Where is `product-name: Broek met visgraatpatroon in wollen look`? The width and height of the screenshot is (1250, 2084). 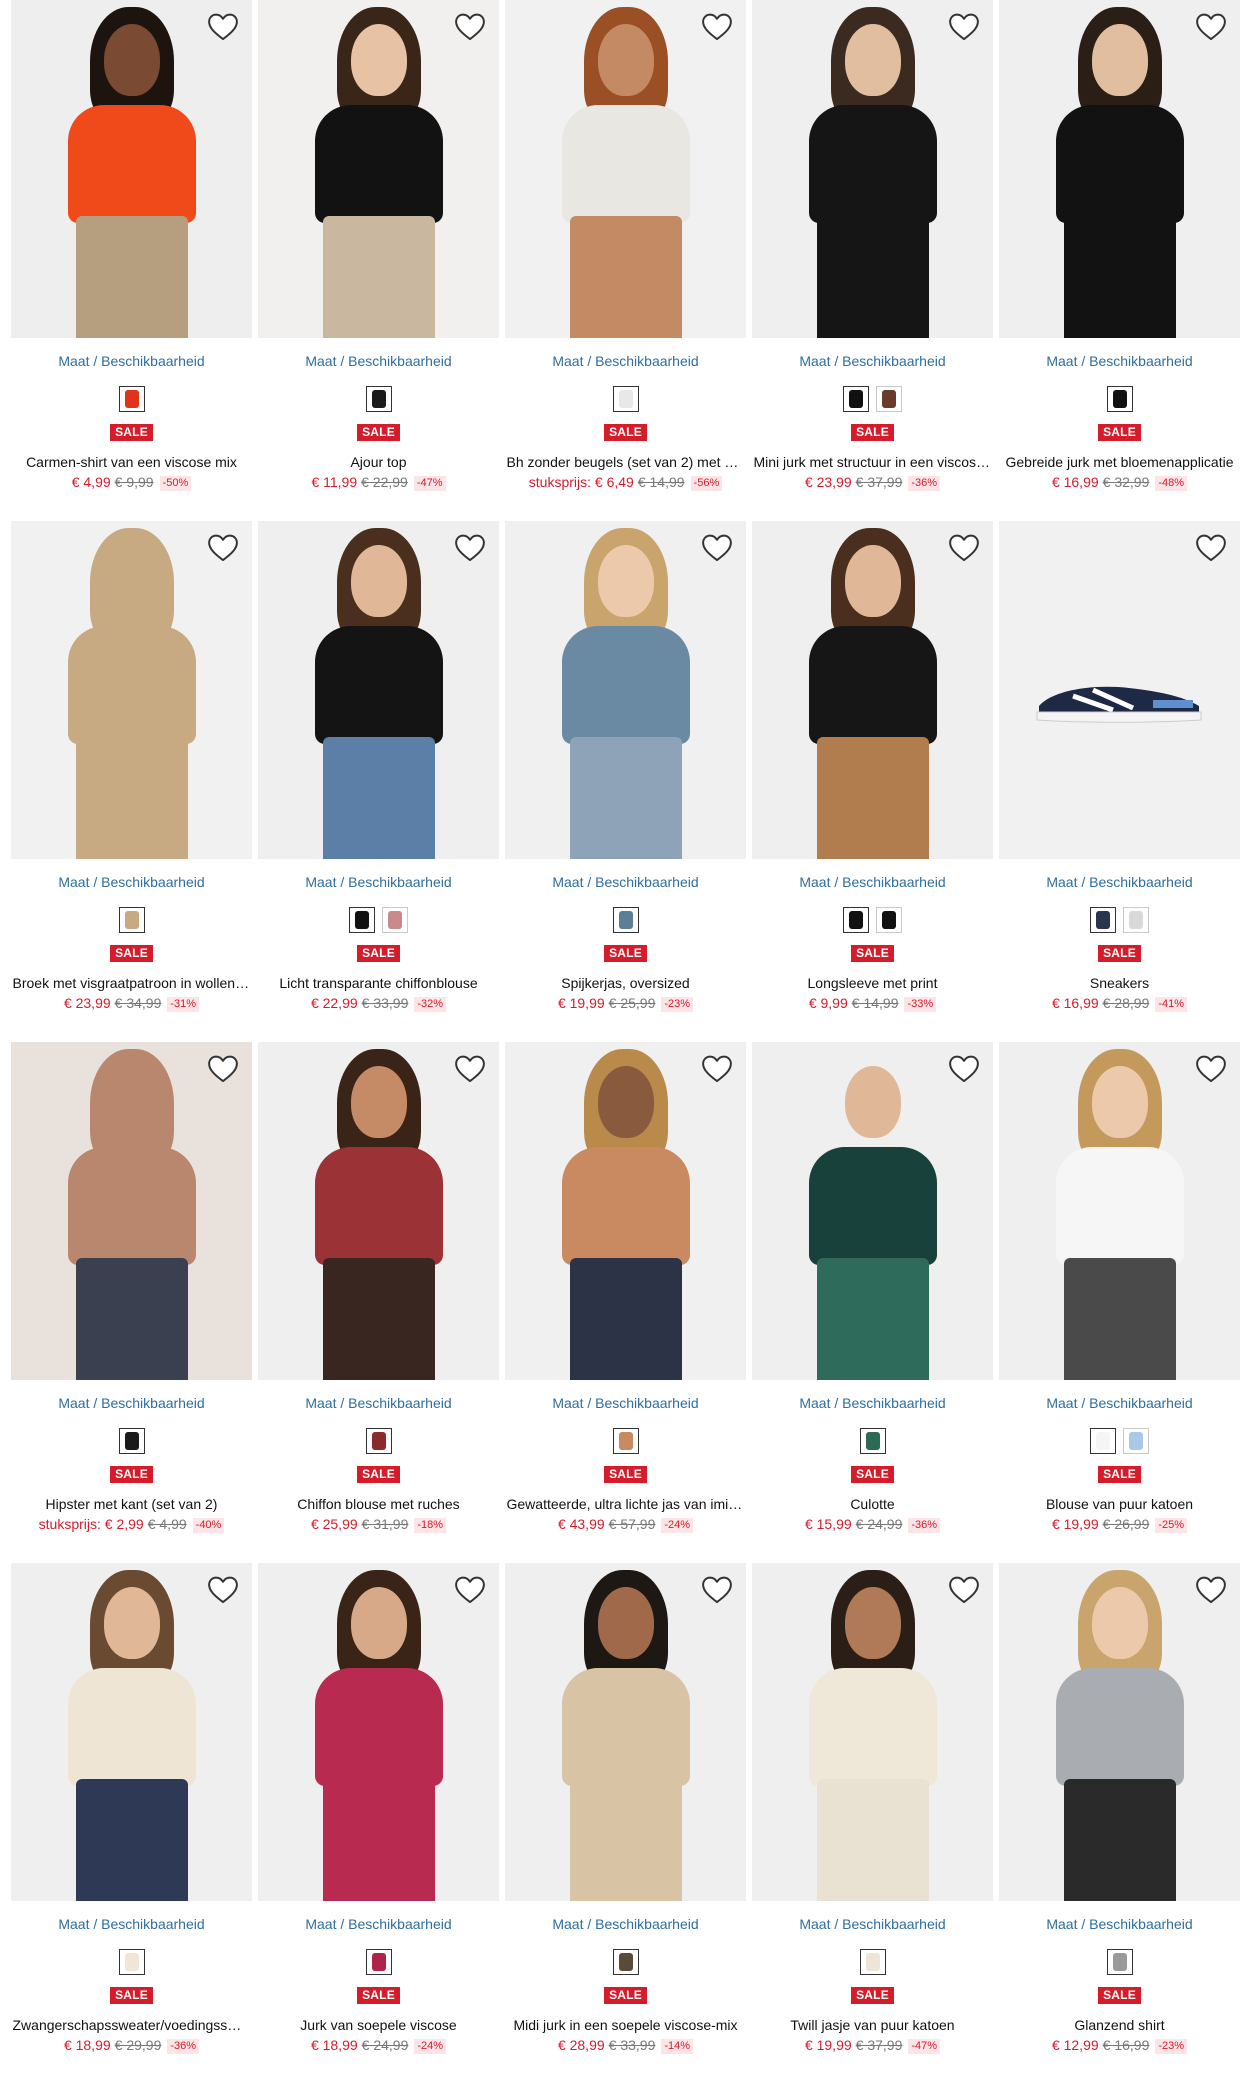
product-name: Broek met visgraatpatroon in wollen look is located at coordinates (132, 983).